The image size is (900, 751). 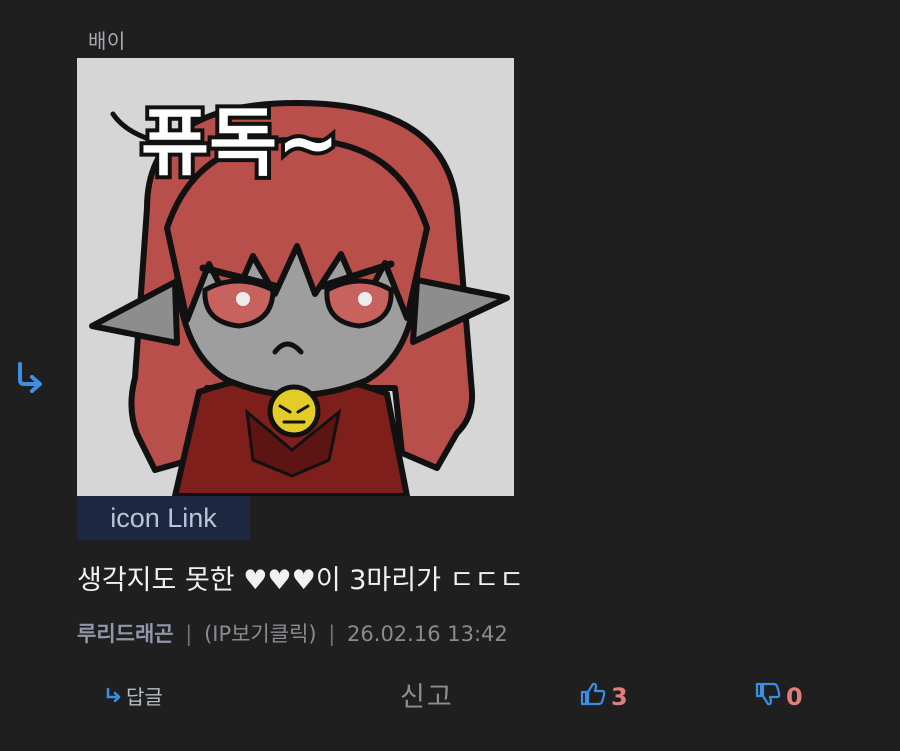 I want to click on author-name: 루리드래곤, so click(x=125, y=634).